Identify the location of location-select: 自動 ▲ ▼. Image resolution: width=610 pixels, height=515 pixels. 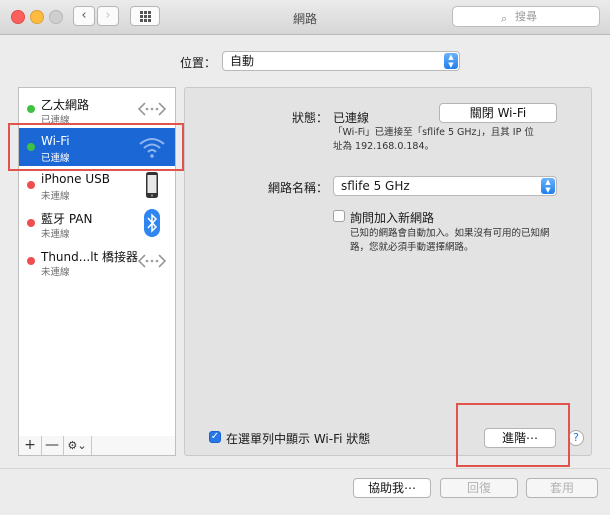
(341, 61).